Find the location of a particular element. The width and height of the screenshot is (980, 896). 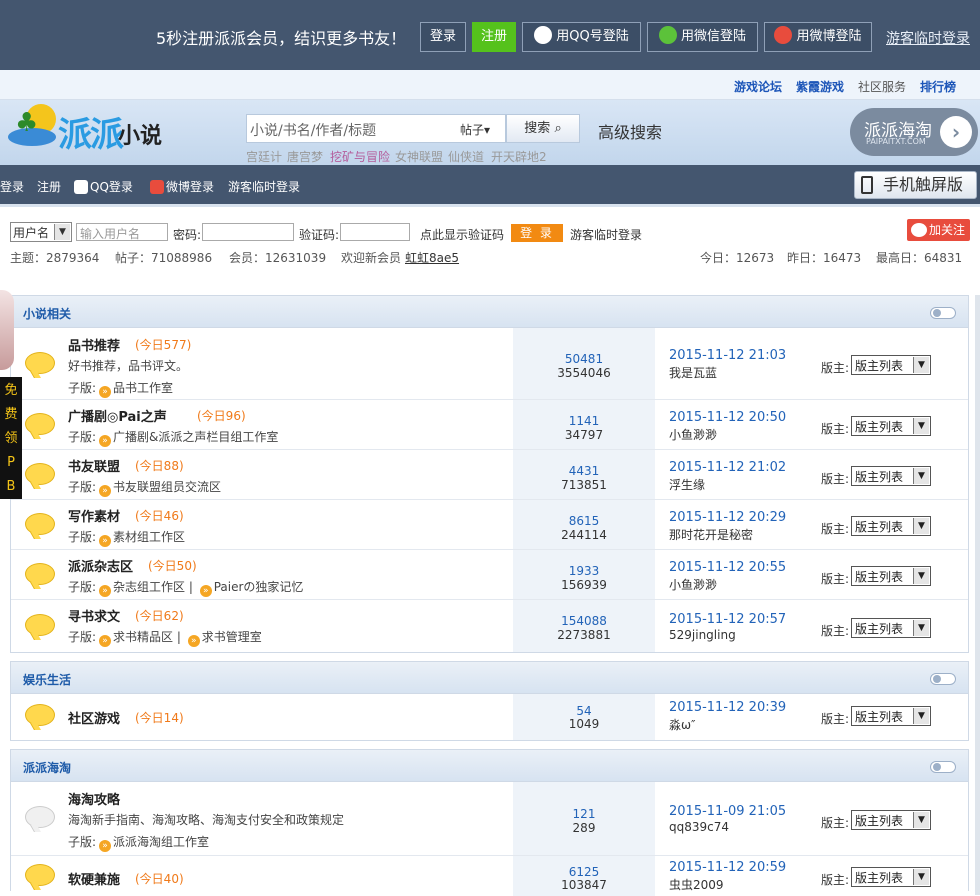

toolbar-login-link: 登录 is located at coordinates (12, 186).